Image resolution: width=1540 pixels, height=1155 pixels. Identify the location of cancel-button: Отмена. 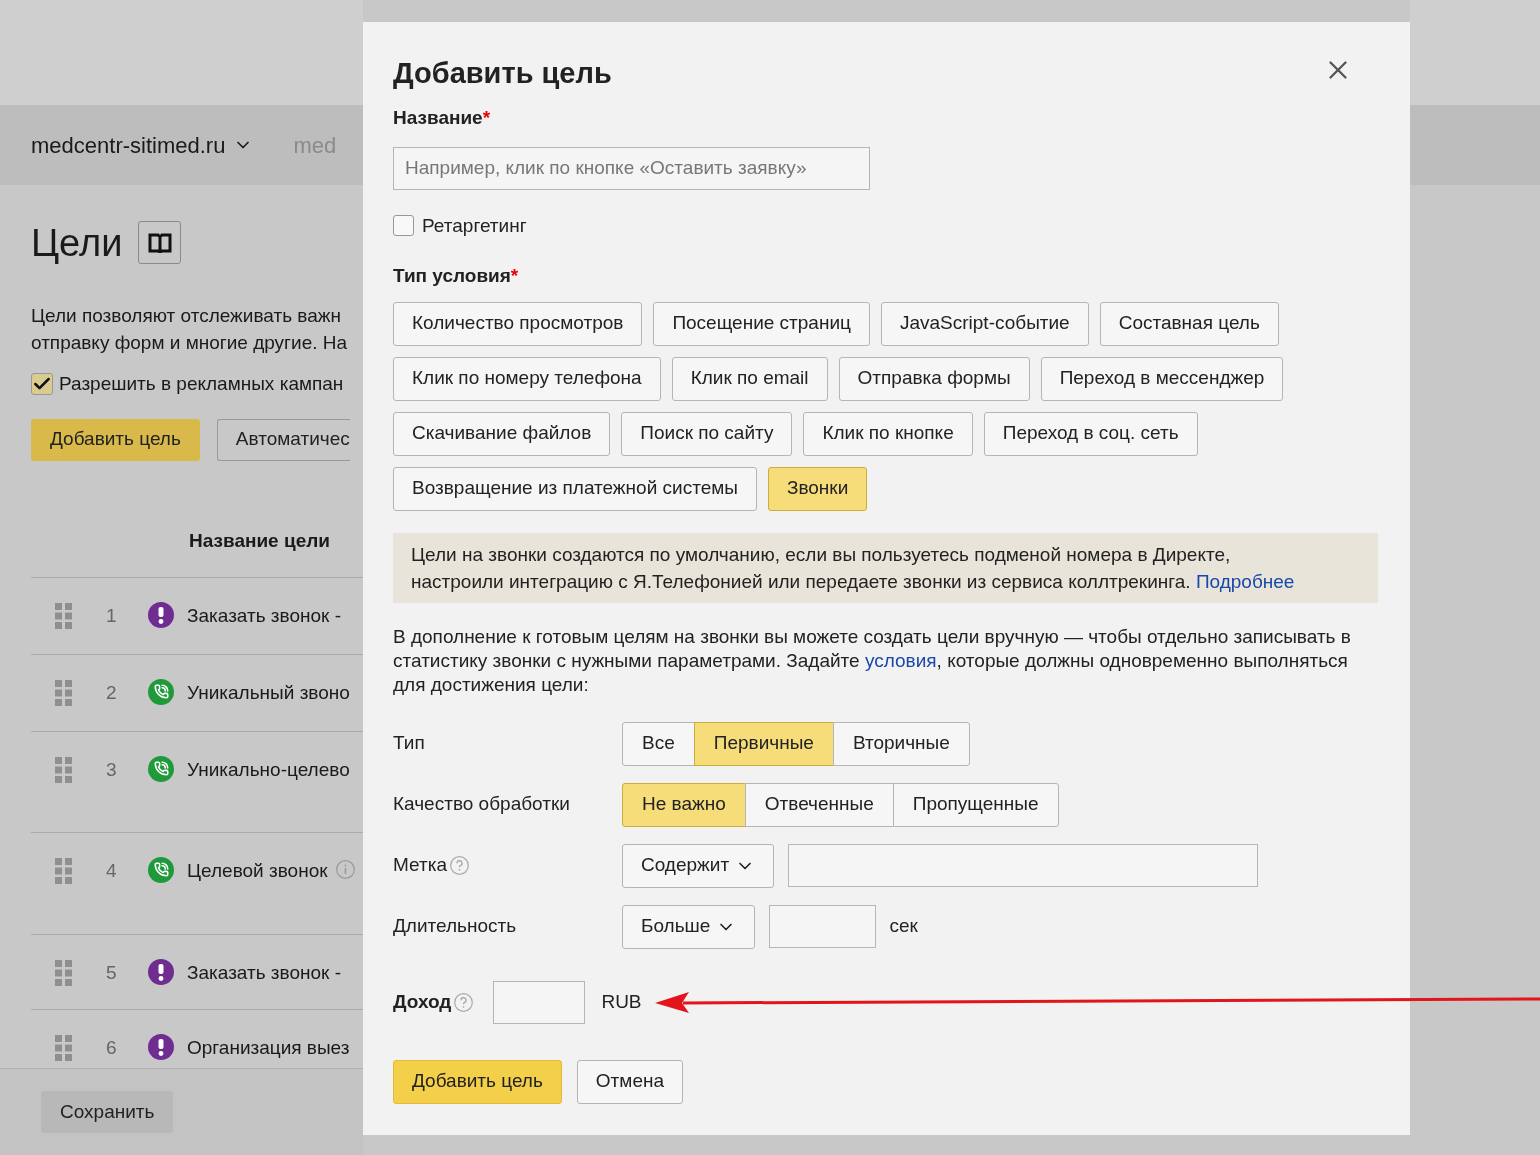
(629, 1081).